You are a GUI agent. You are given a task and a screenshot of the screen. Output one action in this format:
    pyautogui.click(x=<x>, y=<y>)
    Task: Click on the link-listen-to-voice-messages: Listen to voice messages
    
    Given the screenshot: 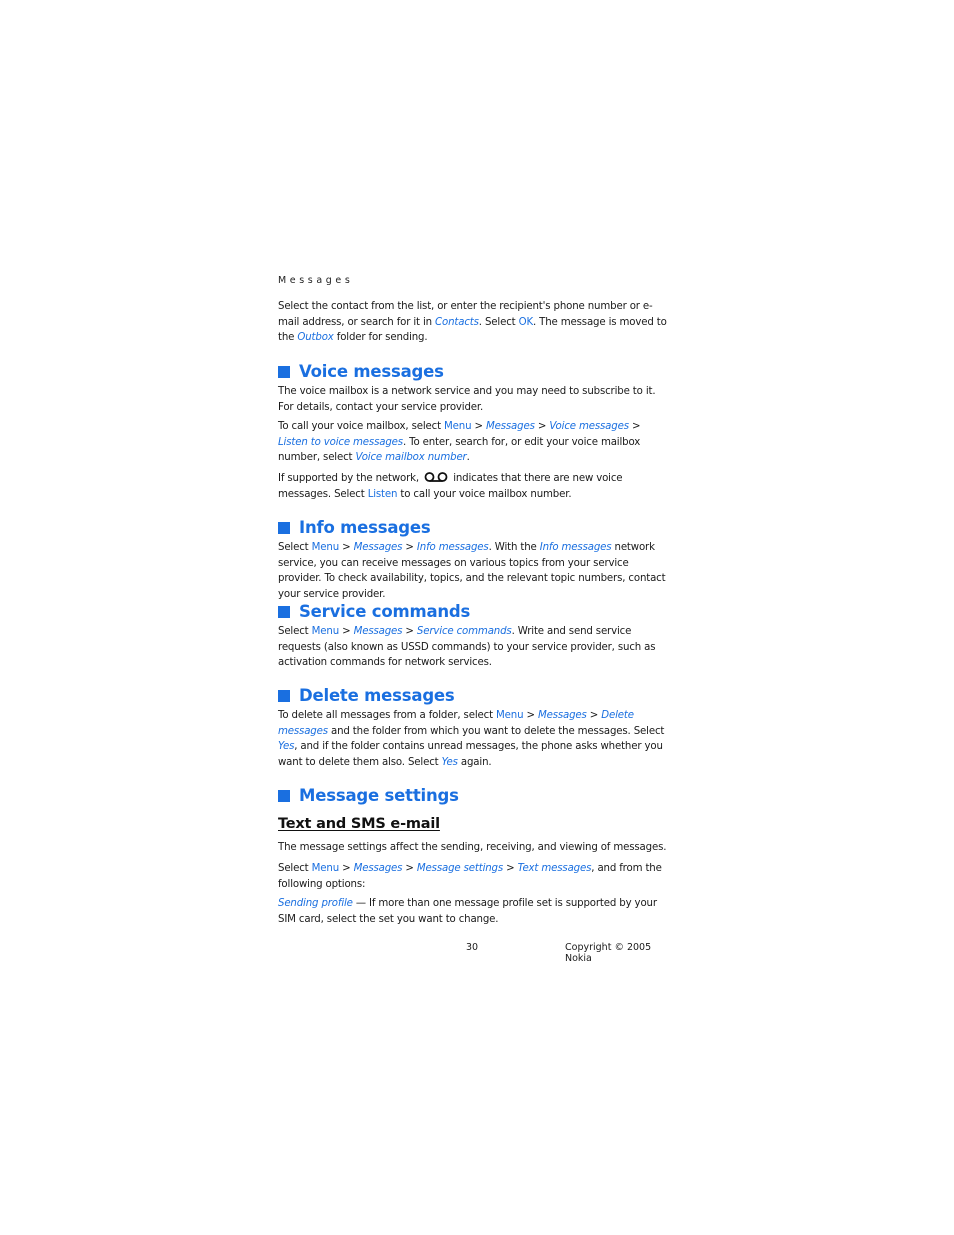 What is the action you would take?
    pyautogui.click(x=340, y=442)
    